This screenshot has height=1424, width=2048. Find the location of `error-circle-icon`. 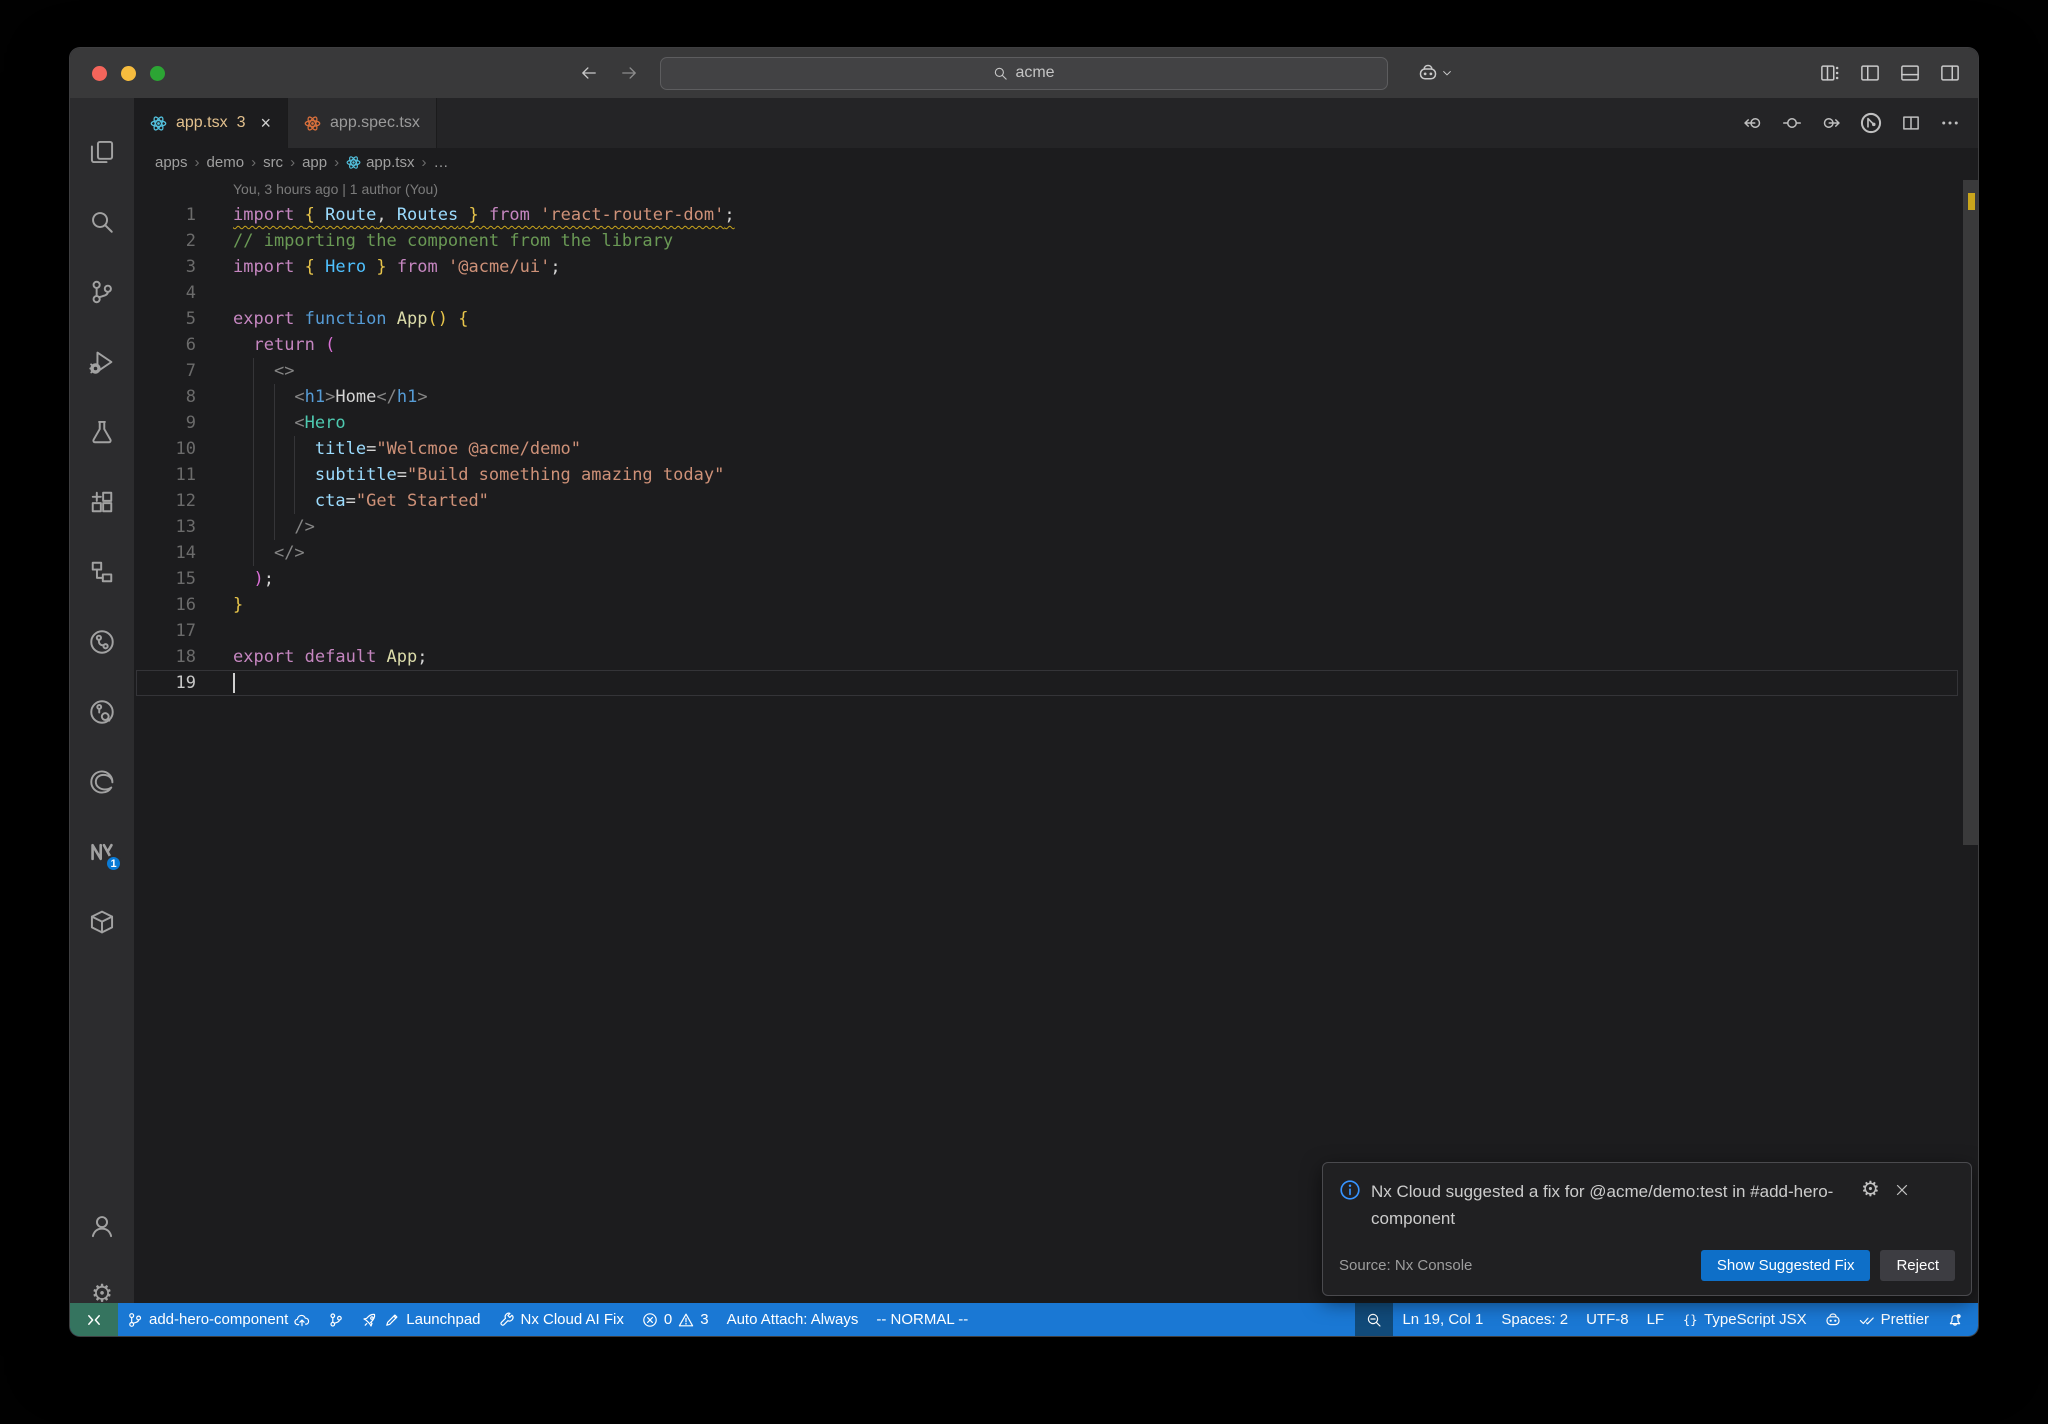

error-circle-icon is located at coordinates (650, 1320).